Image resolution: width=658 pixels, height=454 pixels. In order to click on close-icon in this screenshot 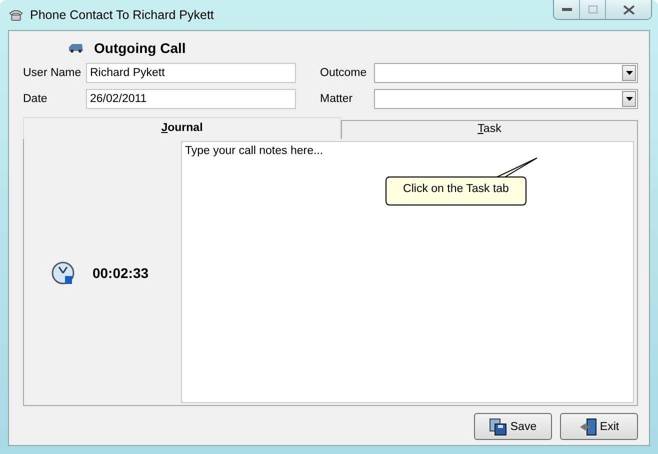, I will do `click(628, 9)`.